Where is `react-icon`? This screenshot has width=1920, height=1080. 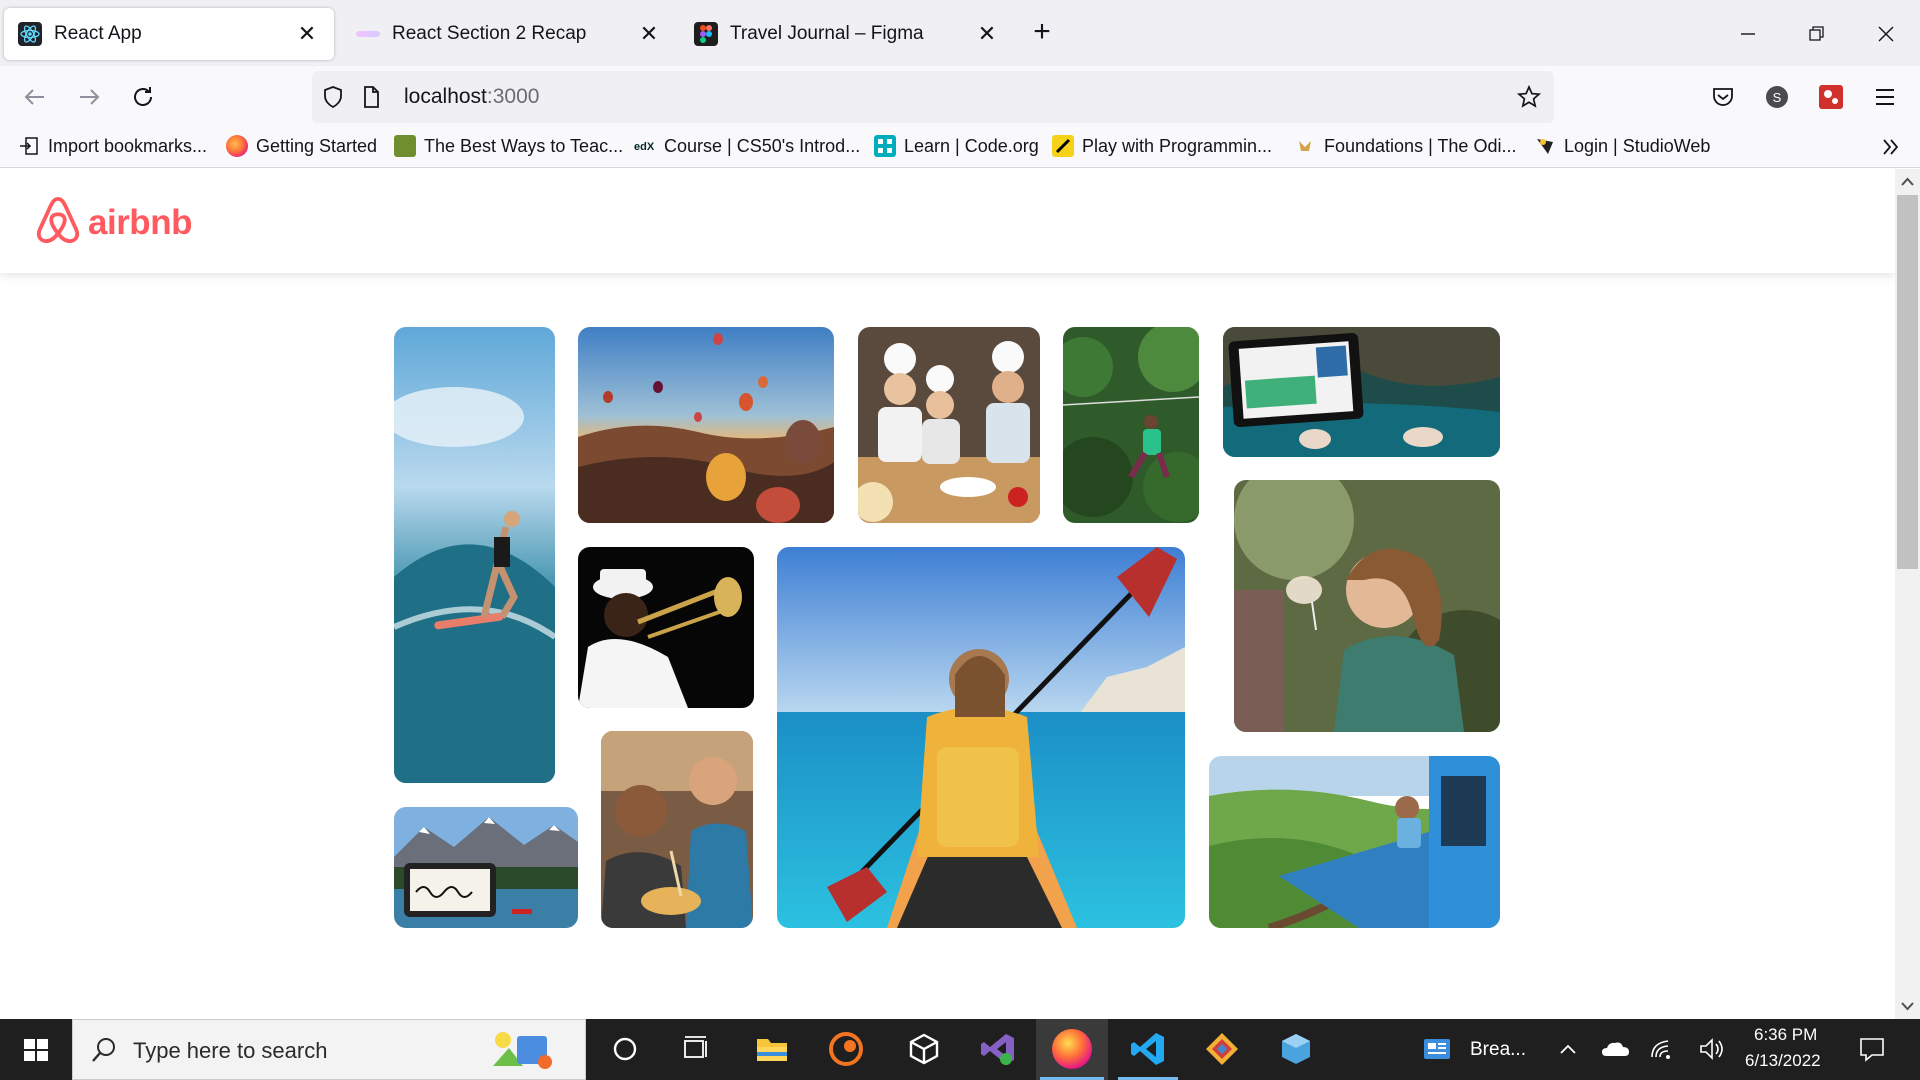
react-icon is located at coordinates (30, 34).